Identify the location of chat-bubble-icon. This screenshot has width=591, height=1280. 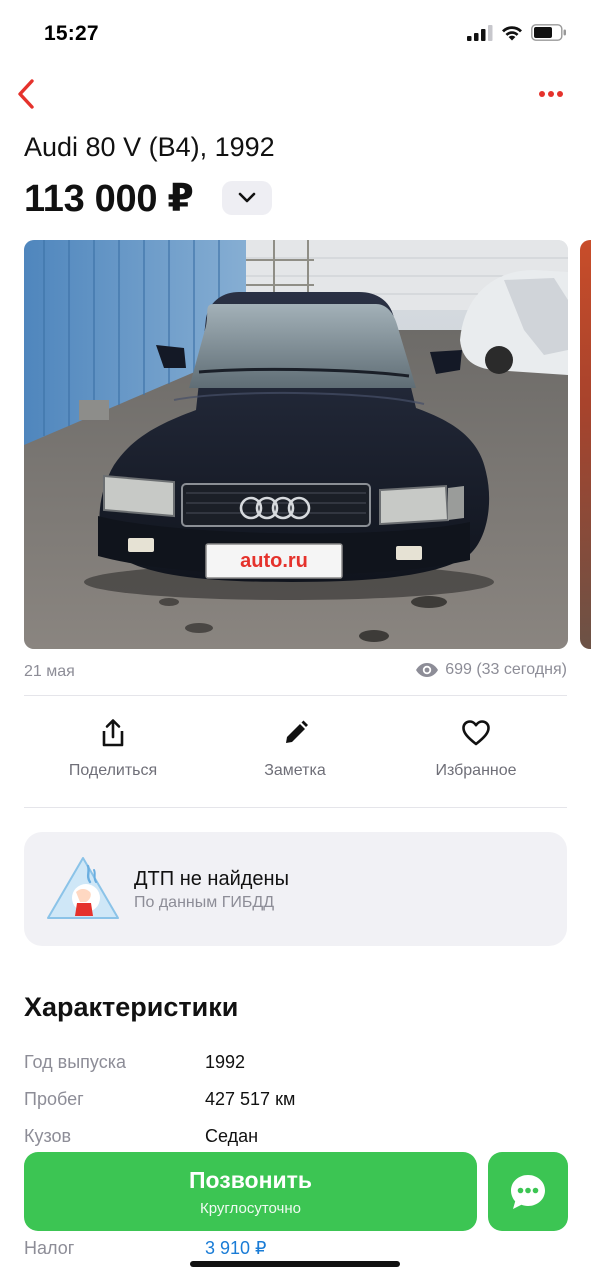
(528, 1191).